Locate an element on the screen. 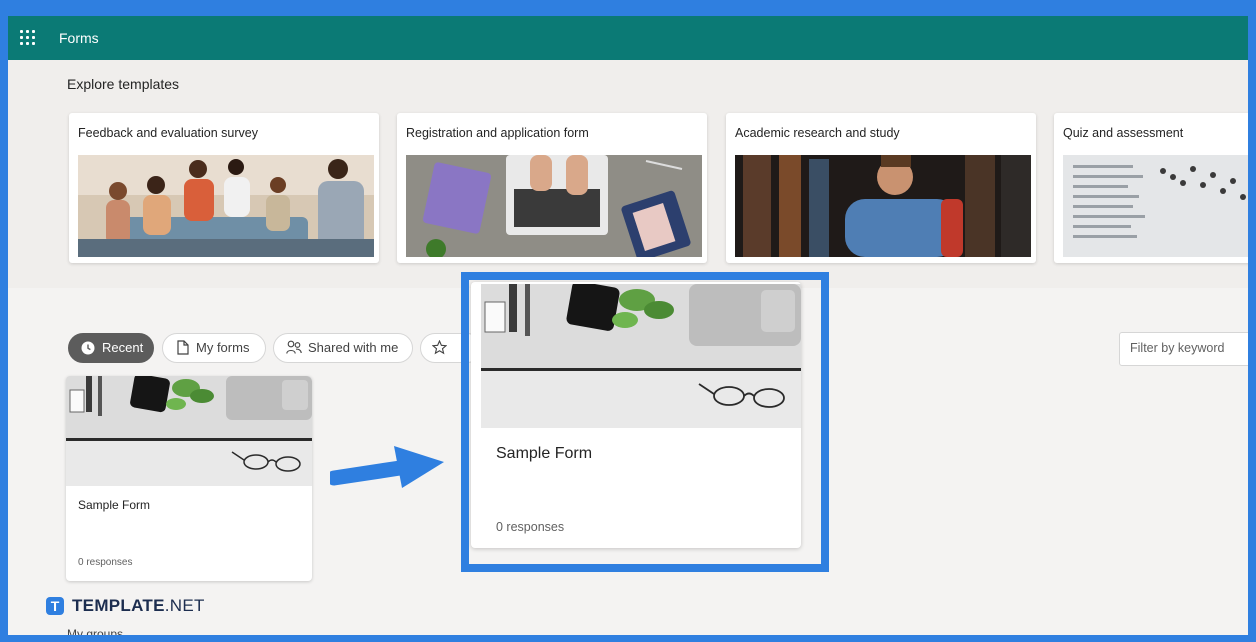 The width and height of the screenshot is (1256, 642). highlight-frame is located at coordinates (645, 422).